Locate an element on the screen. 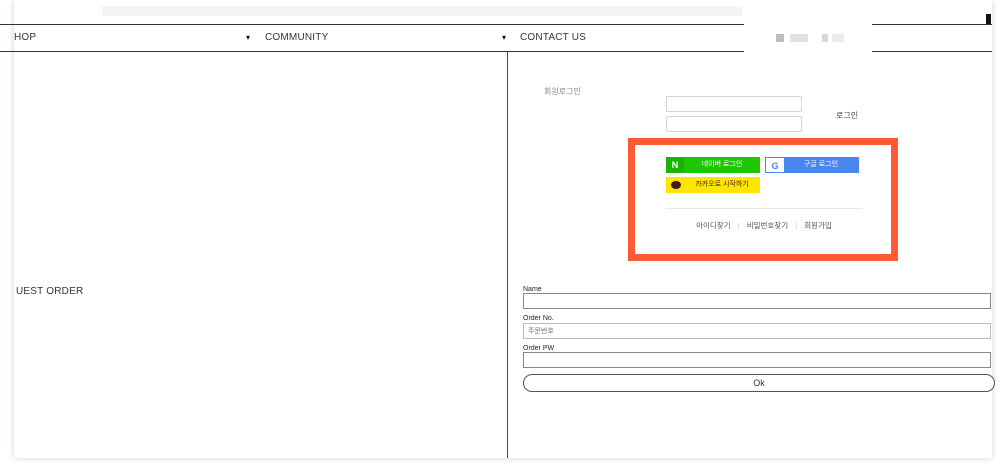  order-pw-input is located at coordinates (757, 360).